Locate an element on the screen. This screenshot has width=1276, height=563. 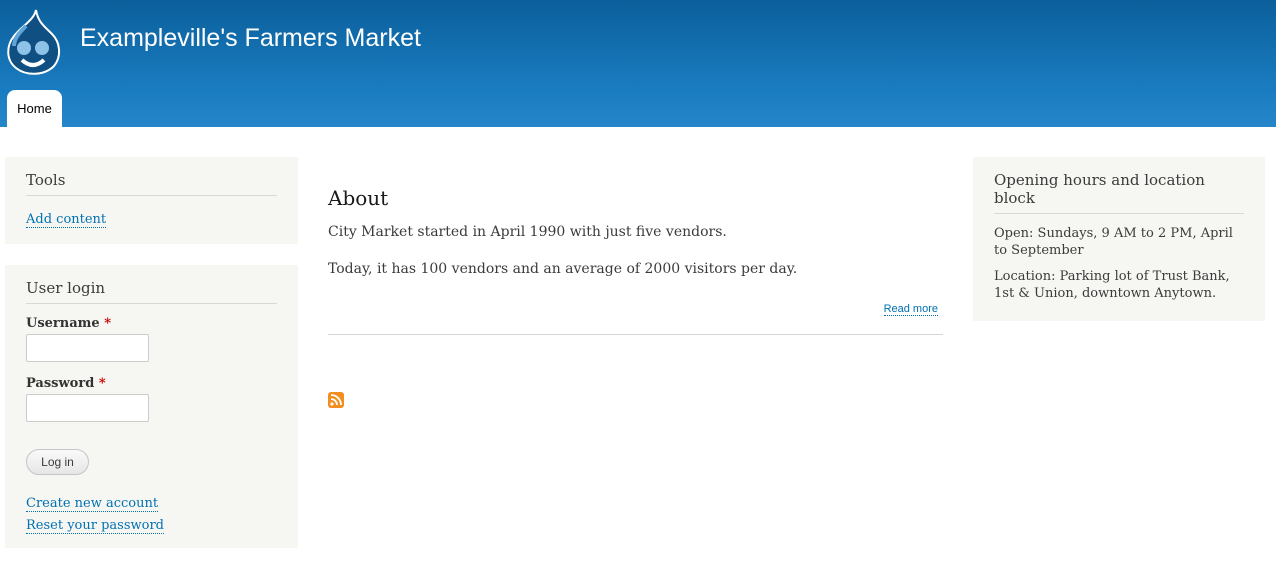
add-content-link: Add content is located at coordinates (66, 220).